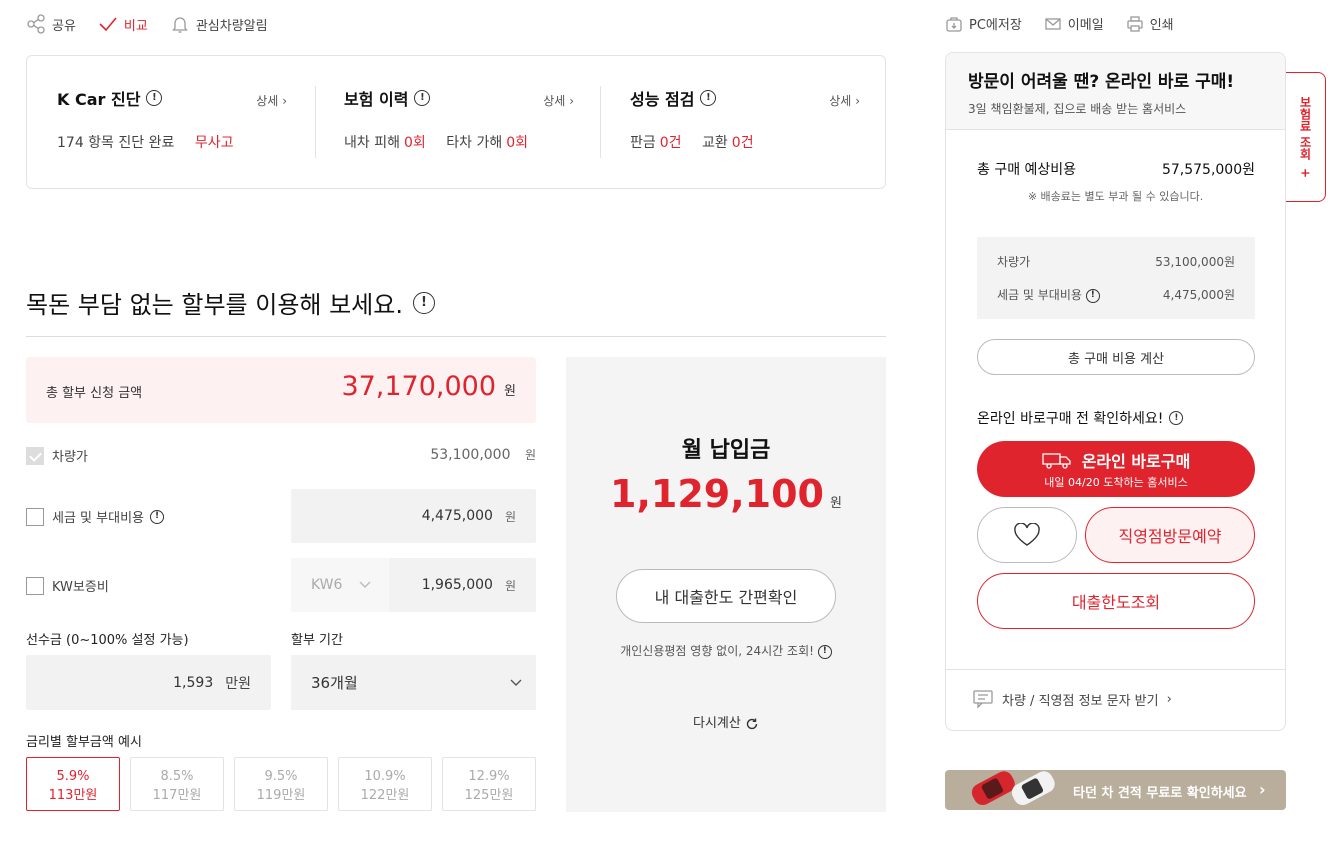 The image size is (1340, 850). I want to click on panel-label: 판금, so click(643, 143).